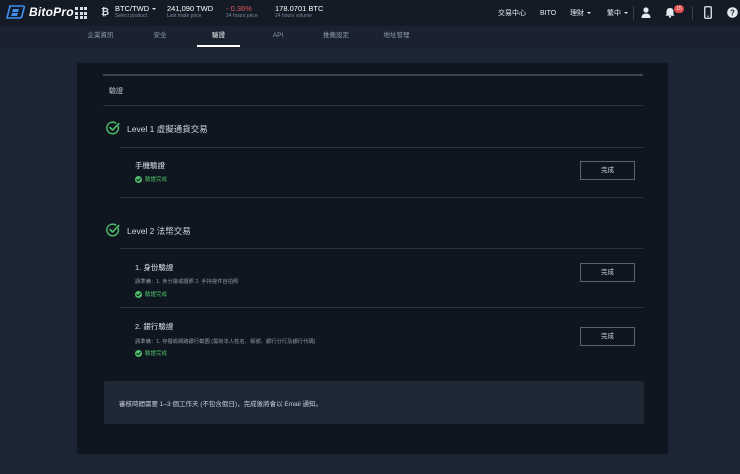 The height and width of the screenshot is (474, 740). I want to click on review-time-notice-text: 審核時間需要 1–3 個工作天 (不包含假日)，完成後將會以 Email 通知。, so click(220, 404).